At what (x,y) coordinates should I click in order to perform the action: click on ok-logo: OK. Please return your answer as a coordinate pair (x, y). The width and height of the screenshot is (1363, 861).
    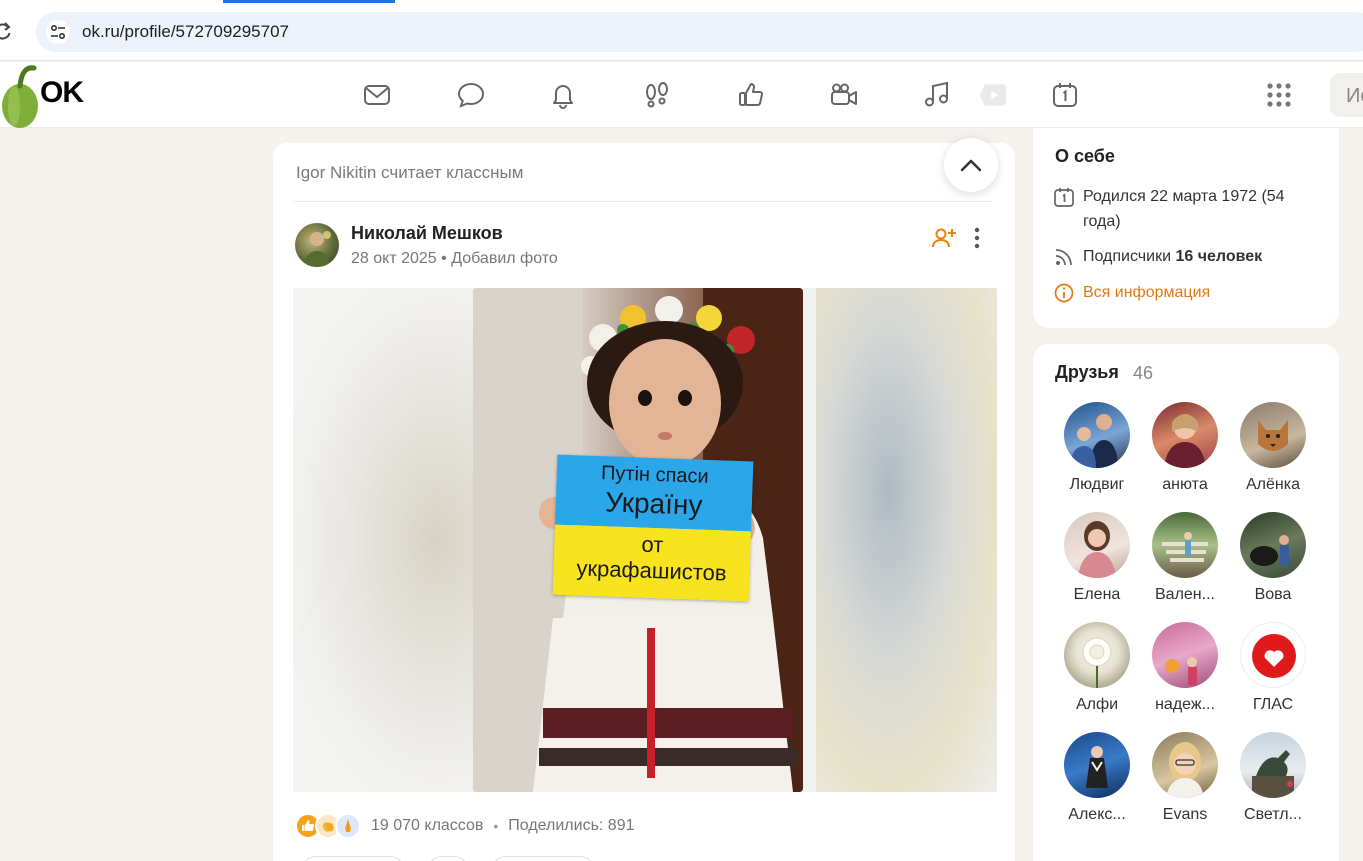
    Looking at the image, I should click on (46, 95).